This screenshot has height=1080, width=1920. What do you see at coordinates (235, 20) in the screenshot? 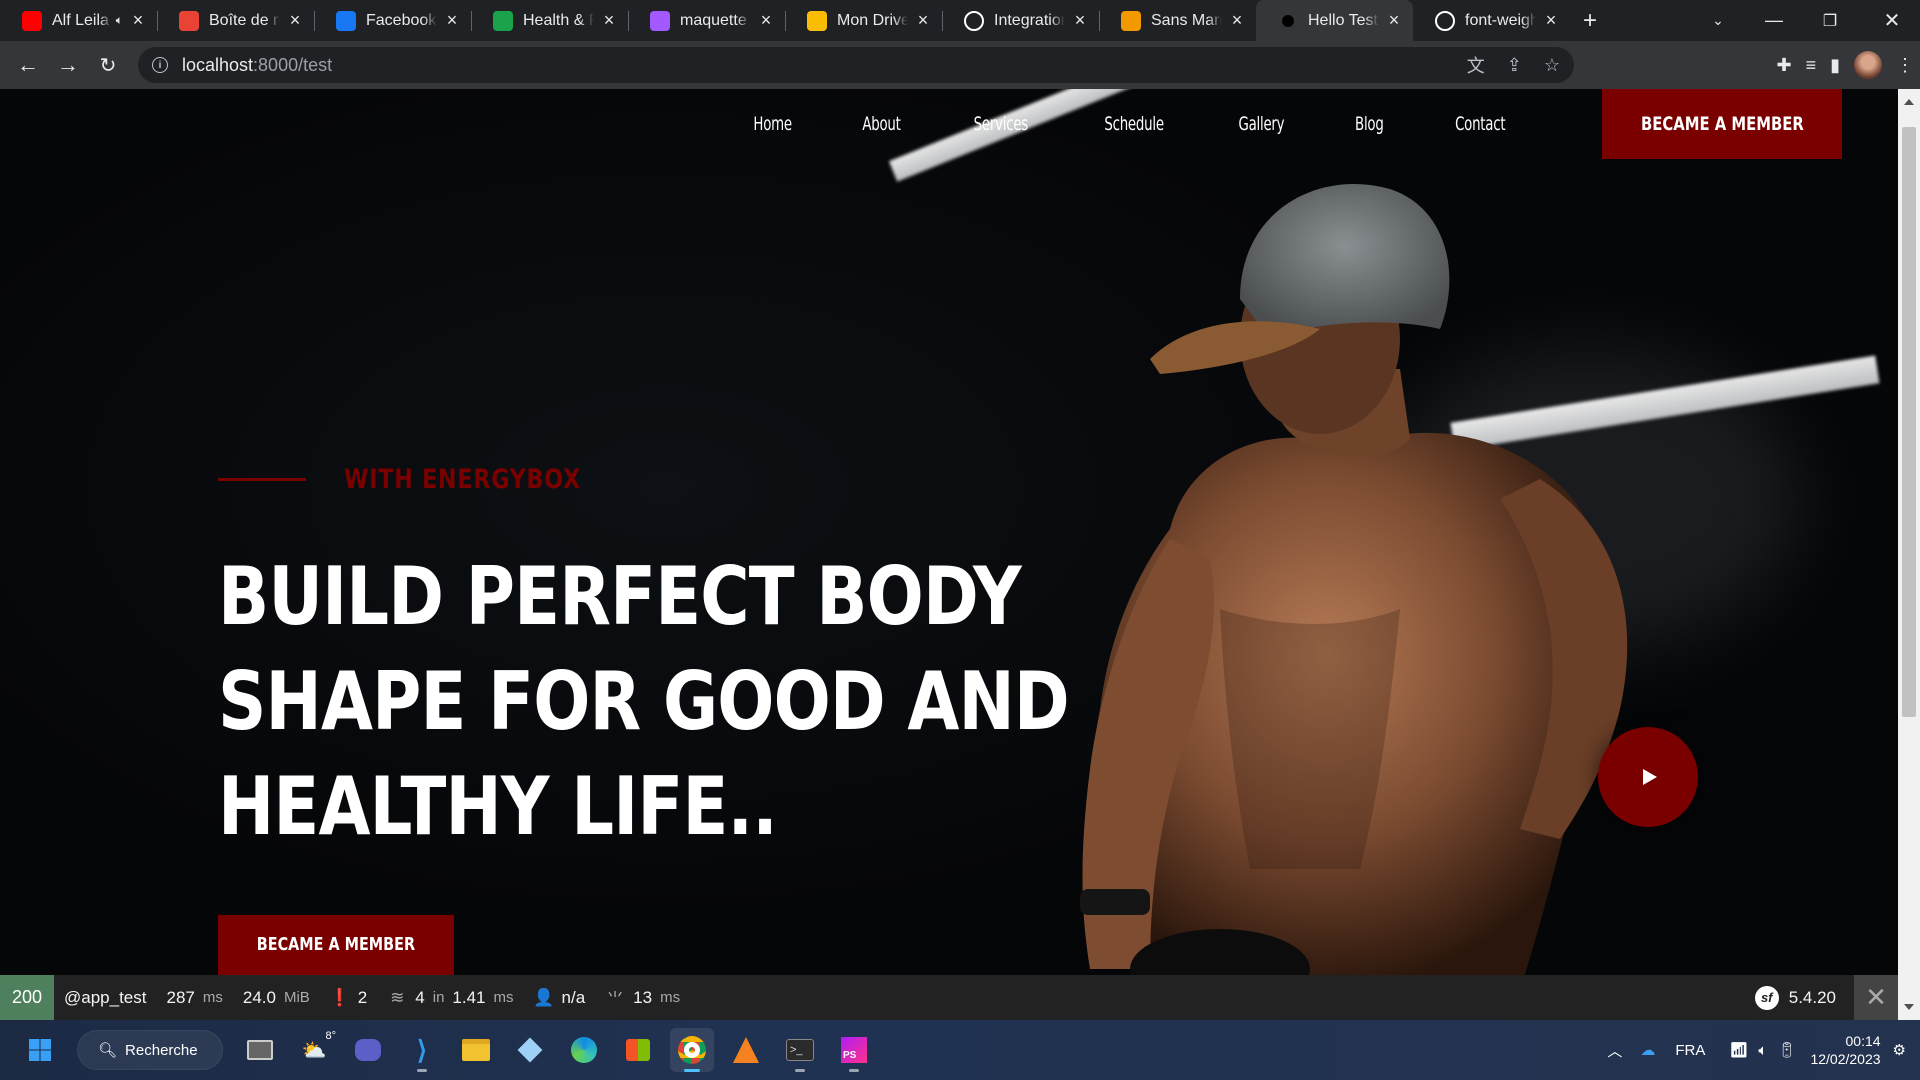
I see `browser-tab: Boîte de réception ×` at bounding box center [235, 20].